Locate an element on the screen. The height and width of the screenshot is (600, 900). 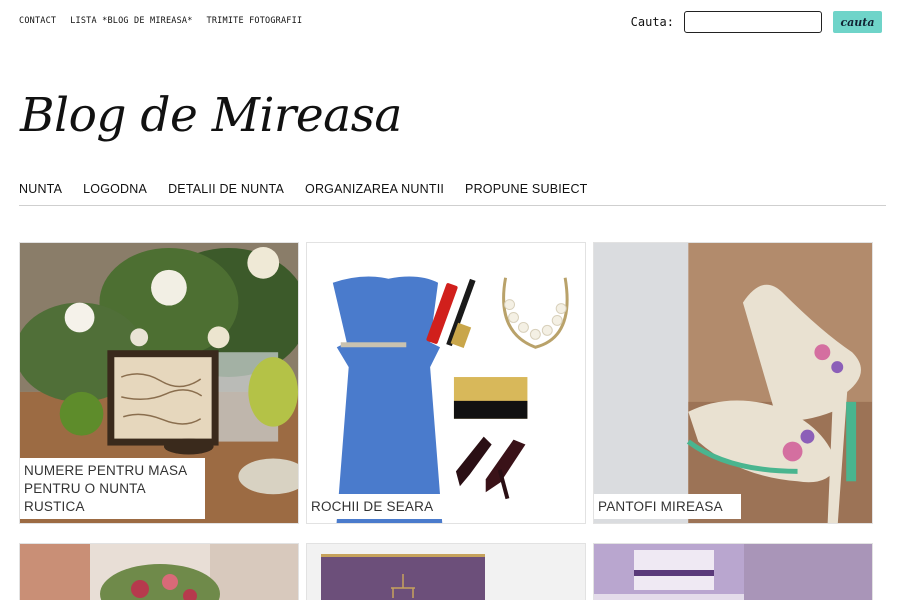
toplink-contact: CONTACT is located at coordinates (37, 21).